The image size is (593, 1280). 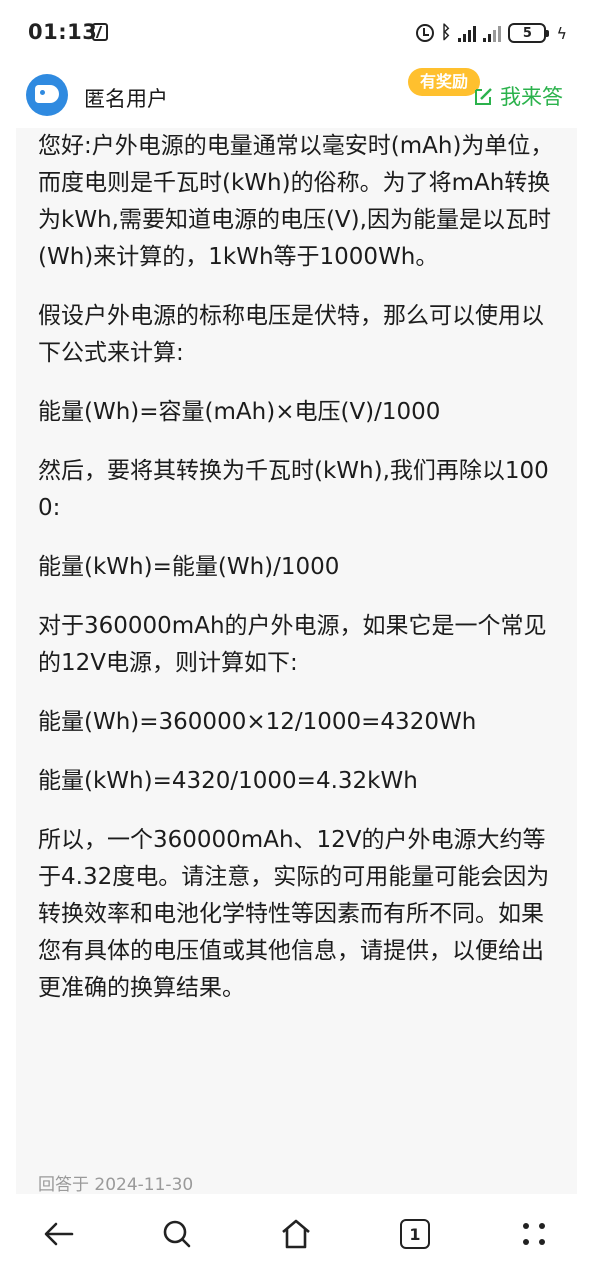 I want to click on edit-icon, so click(x=483, y=96).